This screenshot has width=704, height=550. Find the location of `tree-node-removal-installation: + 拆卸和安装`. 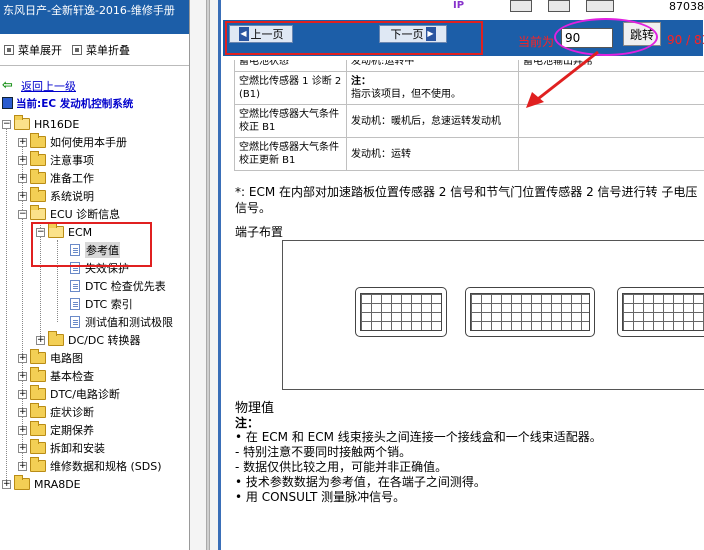

tree-node-removal-installation: + 拆卸和安装 is located at coordinates (61, 448).